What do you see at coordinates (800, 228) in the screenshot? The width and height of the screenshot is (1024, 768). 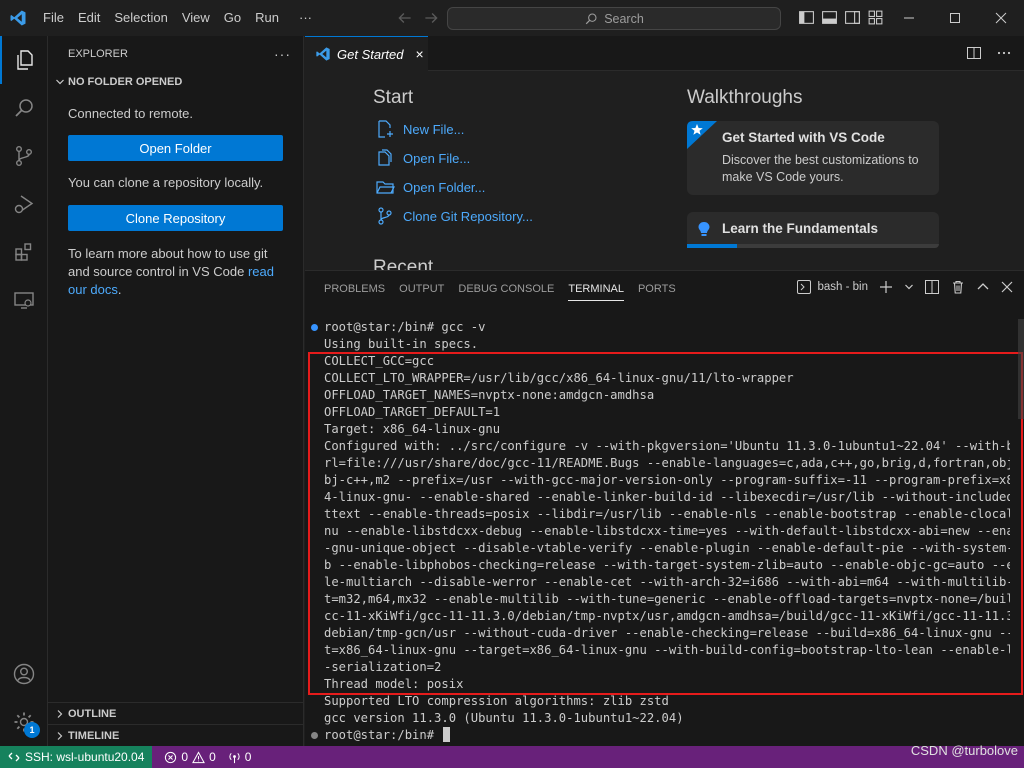 I see `card2-title: Learn the Fundamentals` at bounding box center [800, 228].